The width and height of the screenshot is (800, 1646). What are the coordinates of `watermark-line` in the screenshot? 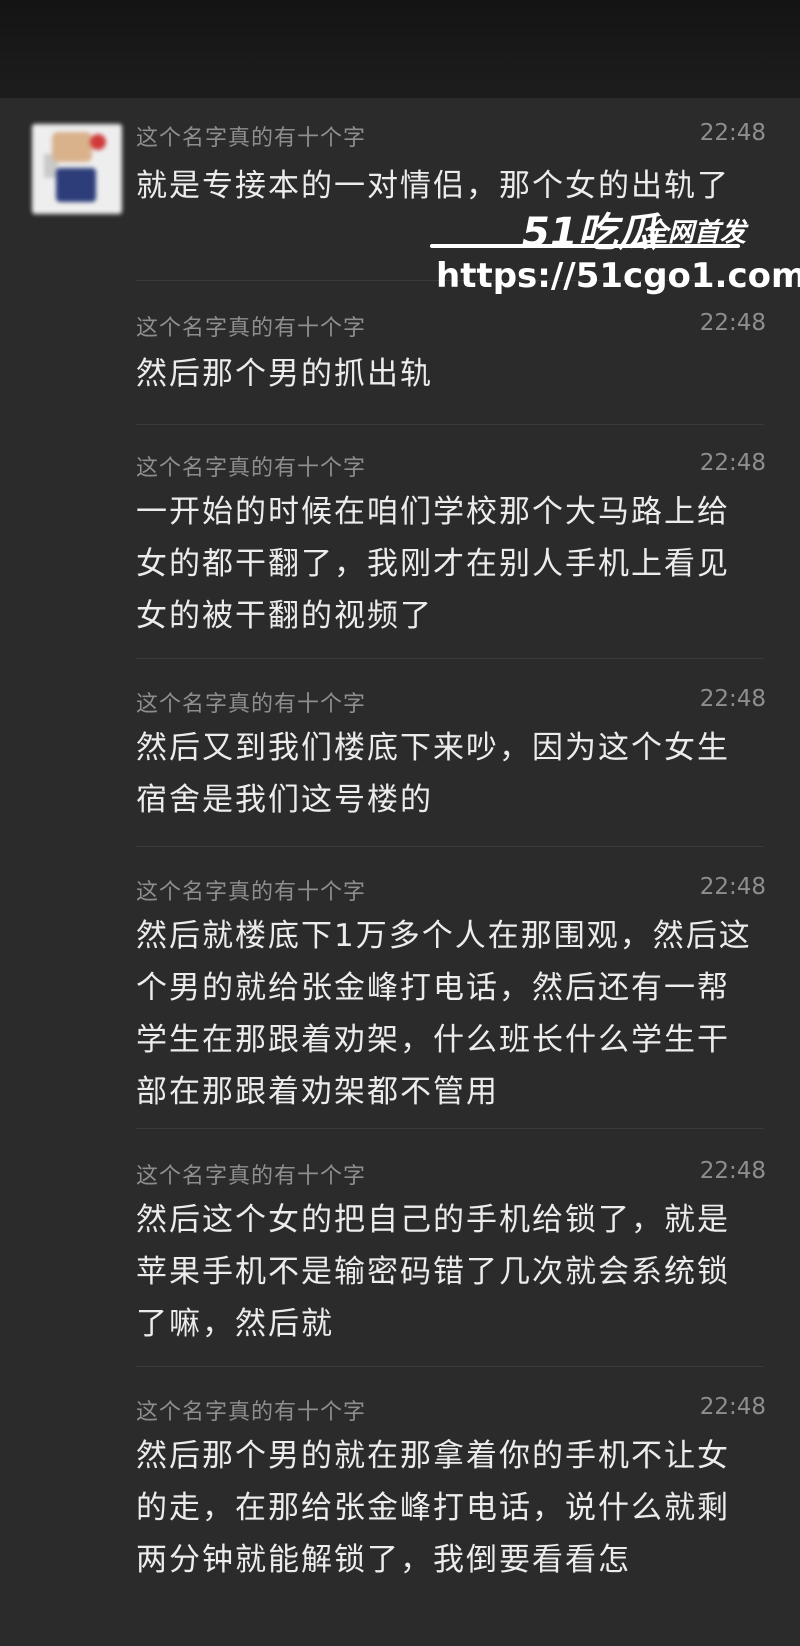 It's located at (585, 246).